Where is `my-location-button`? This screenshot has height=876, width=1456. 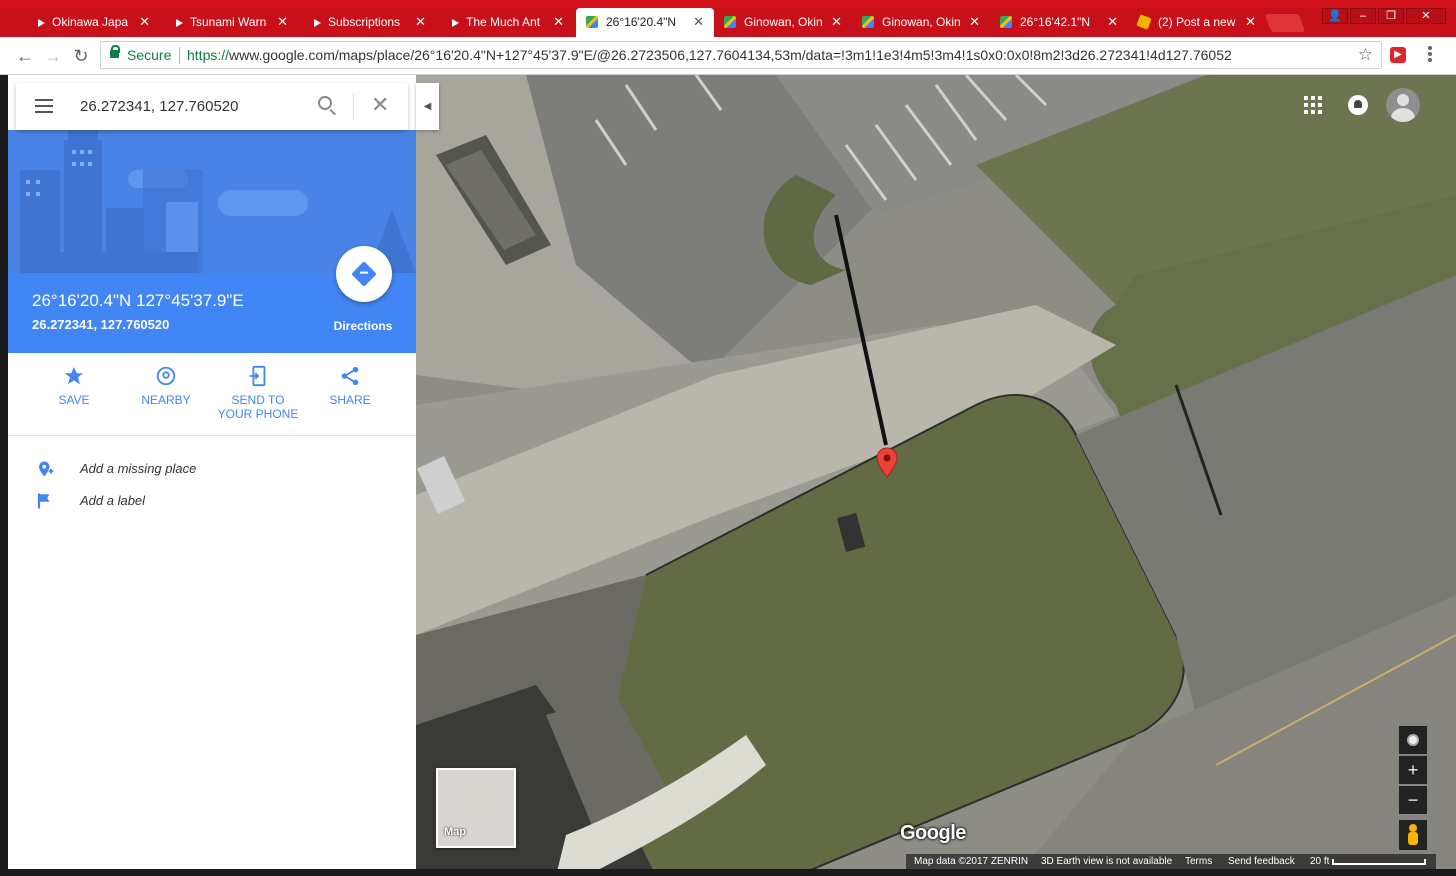
my-location-button is located at coordinates (1413, 740).